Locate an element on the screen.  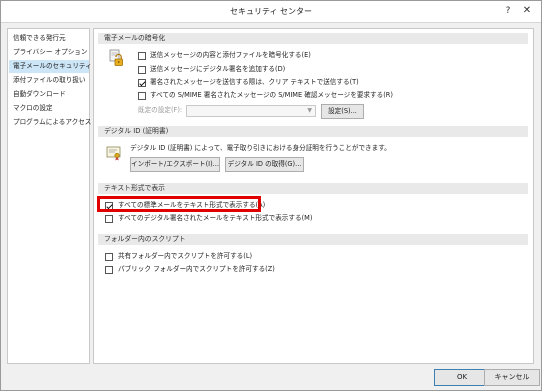
section-digital-id-heading: デジタル ID (証明書) is located at coordinates (313, 131).